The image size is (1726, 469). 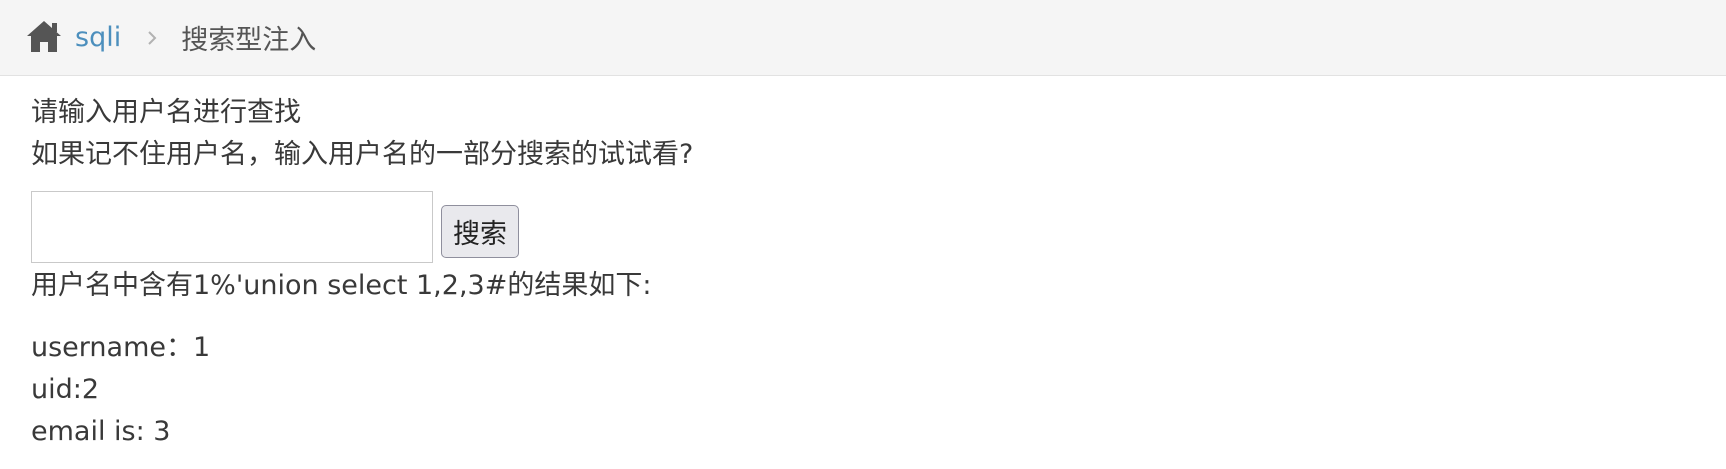 I want to click on chevron-right-icon, so click(x=152, y=38).